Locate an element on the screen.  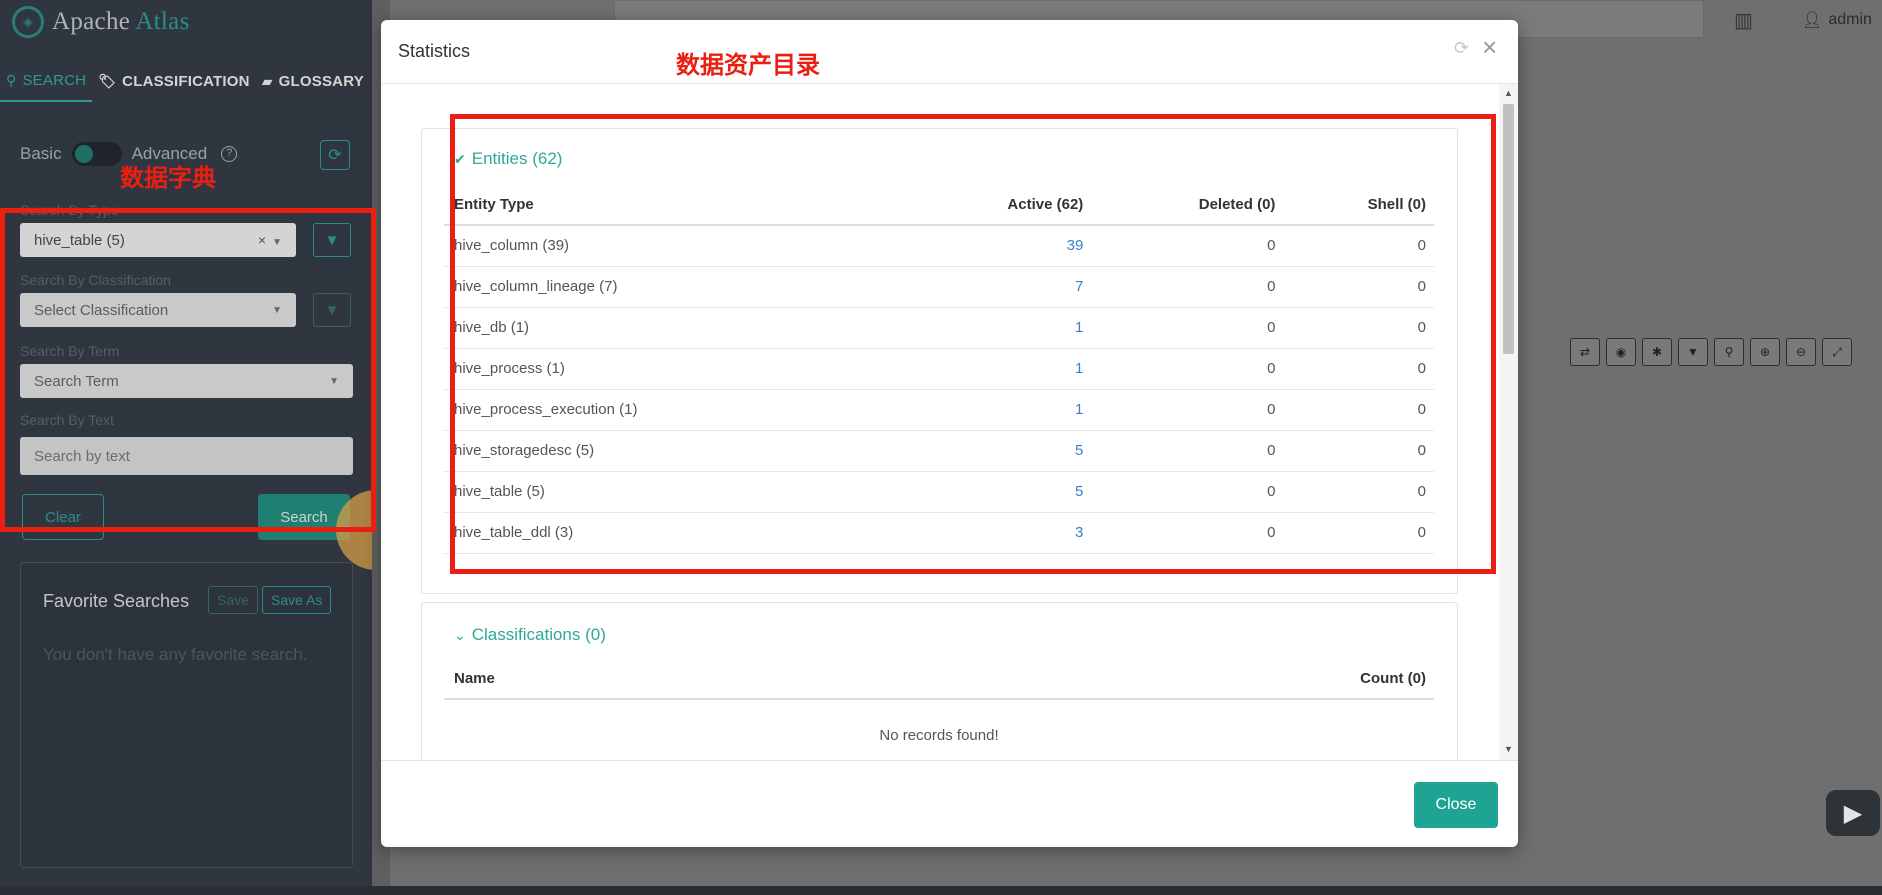
modal-scrollbar: ▲ ▼ is located at coordinates (1508, 422).